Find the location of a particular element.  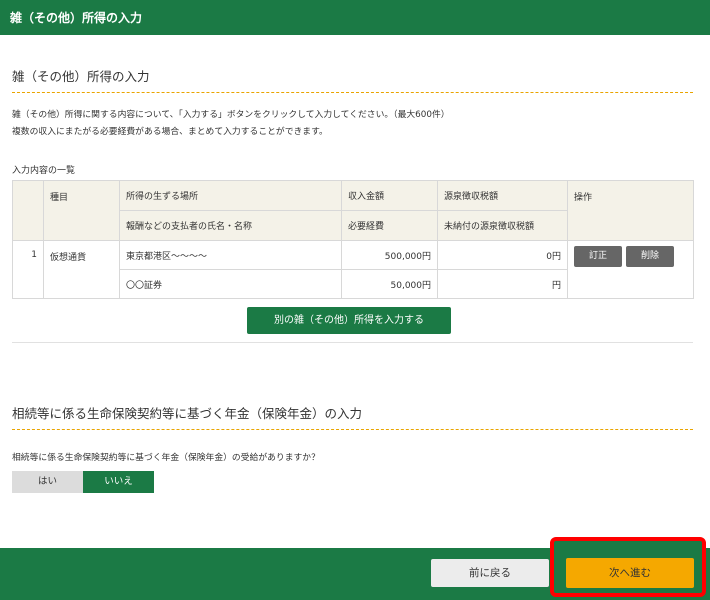

description-line-2: 複数の収入にまたがる必要経費がある場合、まとめて入力することができます。 is located at coordinates (170, 132).